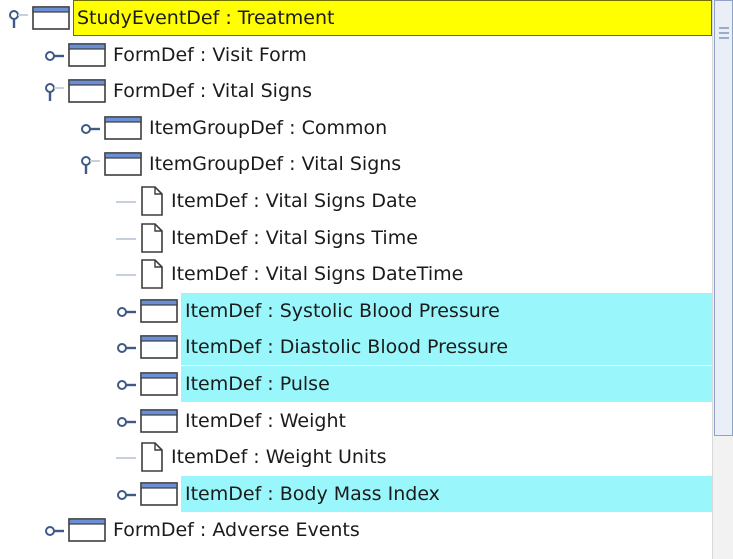  Describe the element at coordinates (356, 55) in the screenshot. I see `tree-node: FormDef : Visit Form` at that location.